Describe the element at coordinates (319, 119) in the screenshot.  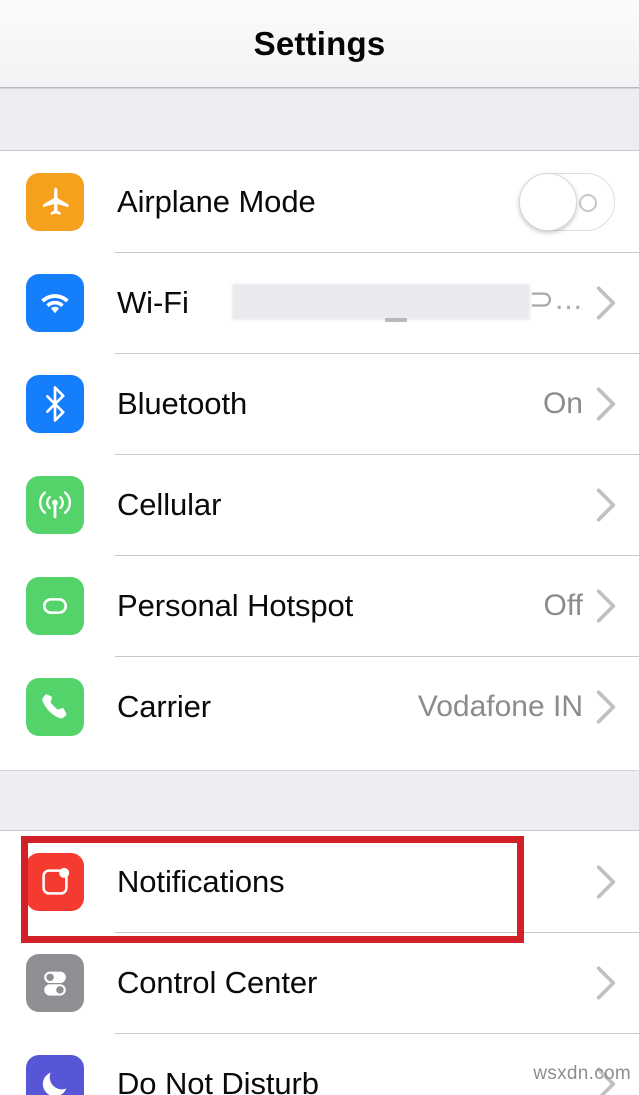
I see `section-gap-top` at that location.